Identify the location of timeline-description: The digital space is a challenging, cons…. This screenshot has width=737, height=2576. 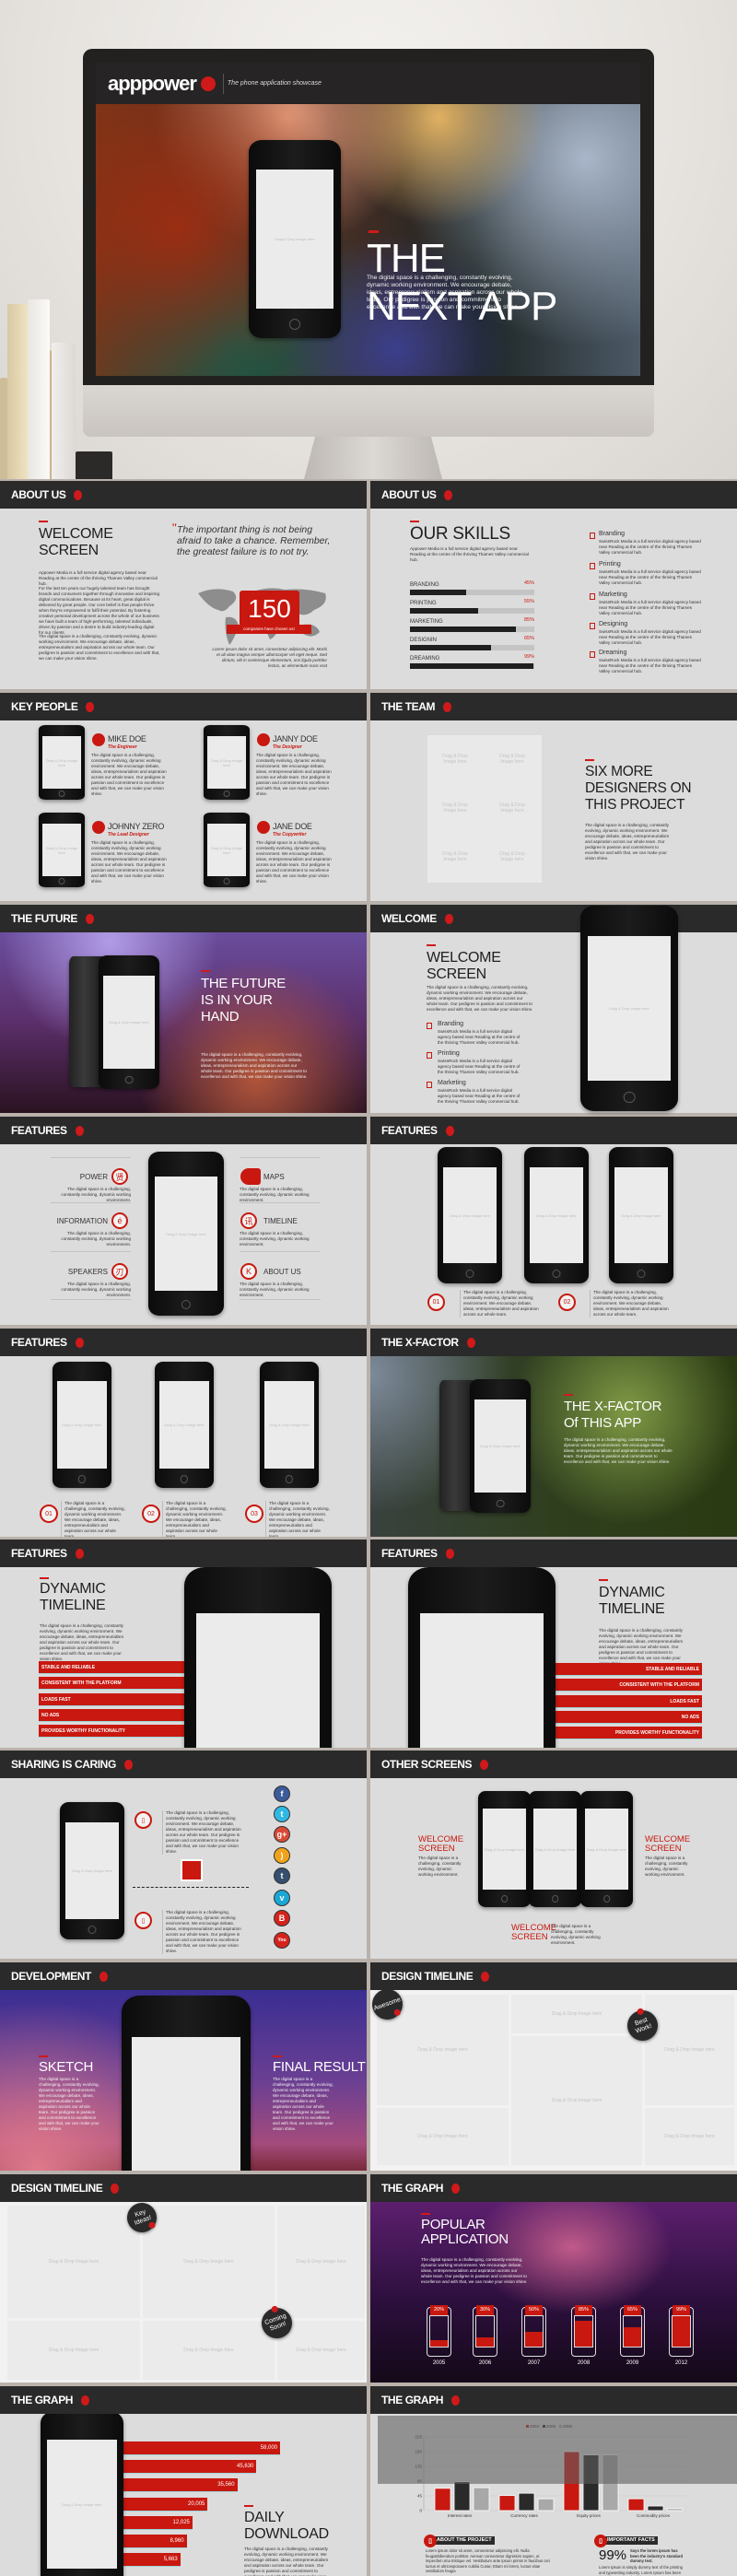
(82, 1642).